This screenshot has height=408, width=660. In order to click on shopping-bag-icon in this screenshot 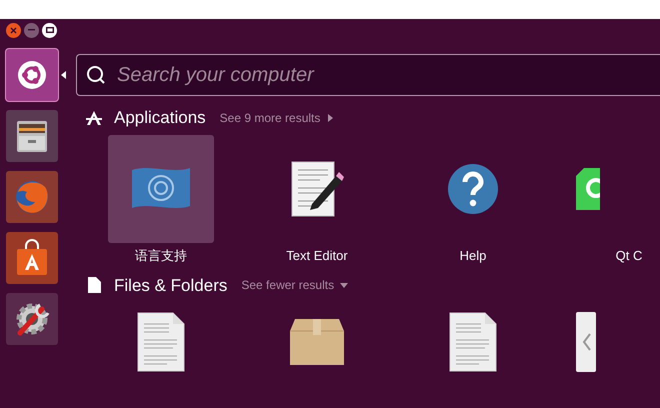, I will do `click(32, 258)`.